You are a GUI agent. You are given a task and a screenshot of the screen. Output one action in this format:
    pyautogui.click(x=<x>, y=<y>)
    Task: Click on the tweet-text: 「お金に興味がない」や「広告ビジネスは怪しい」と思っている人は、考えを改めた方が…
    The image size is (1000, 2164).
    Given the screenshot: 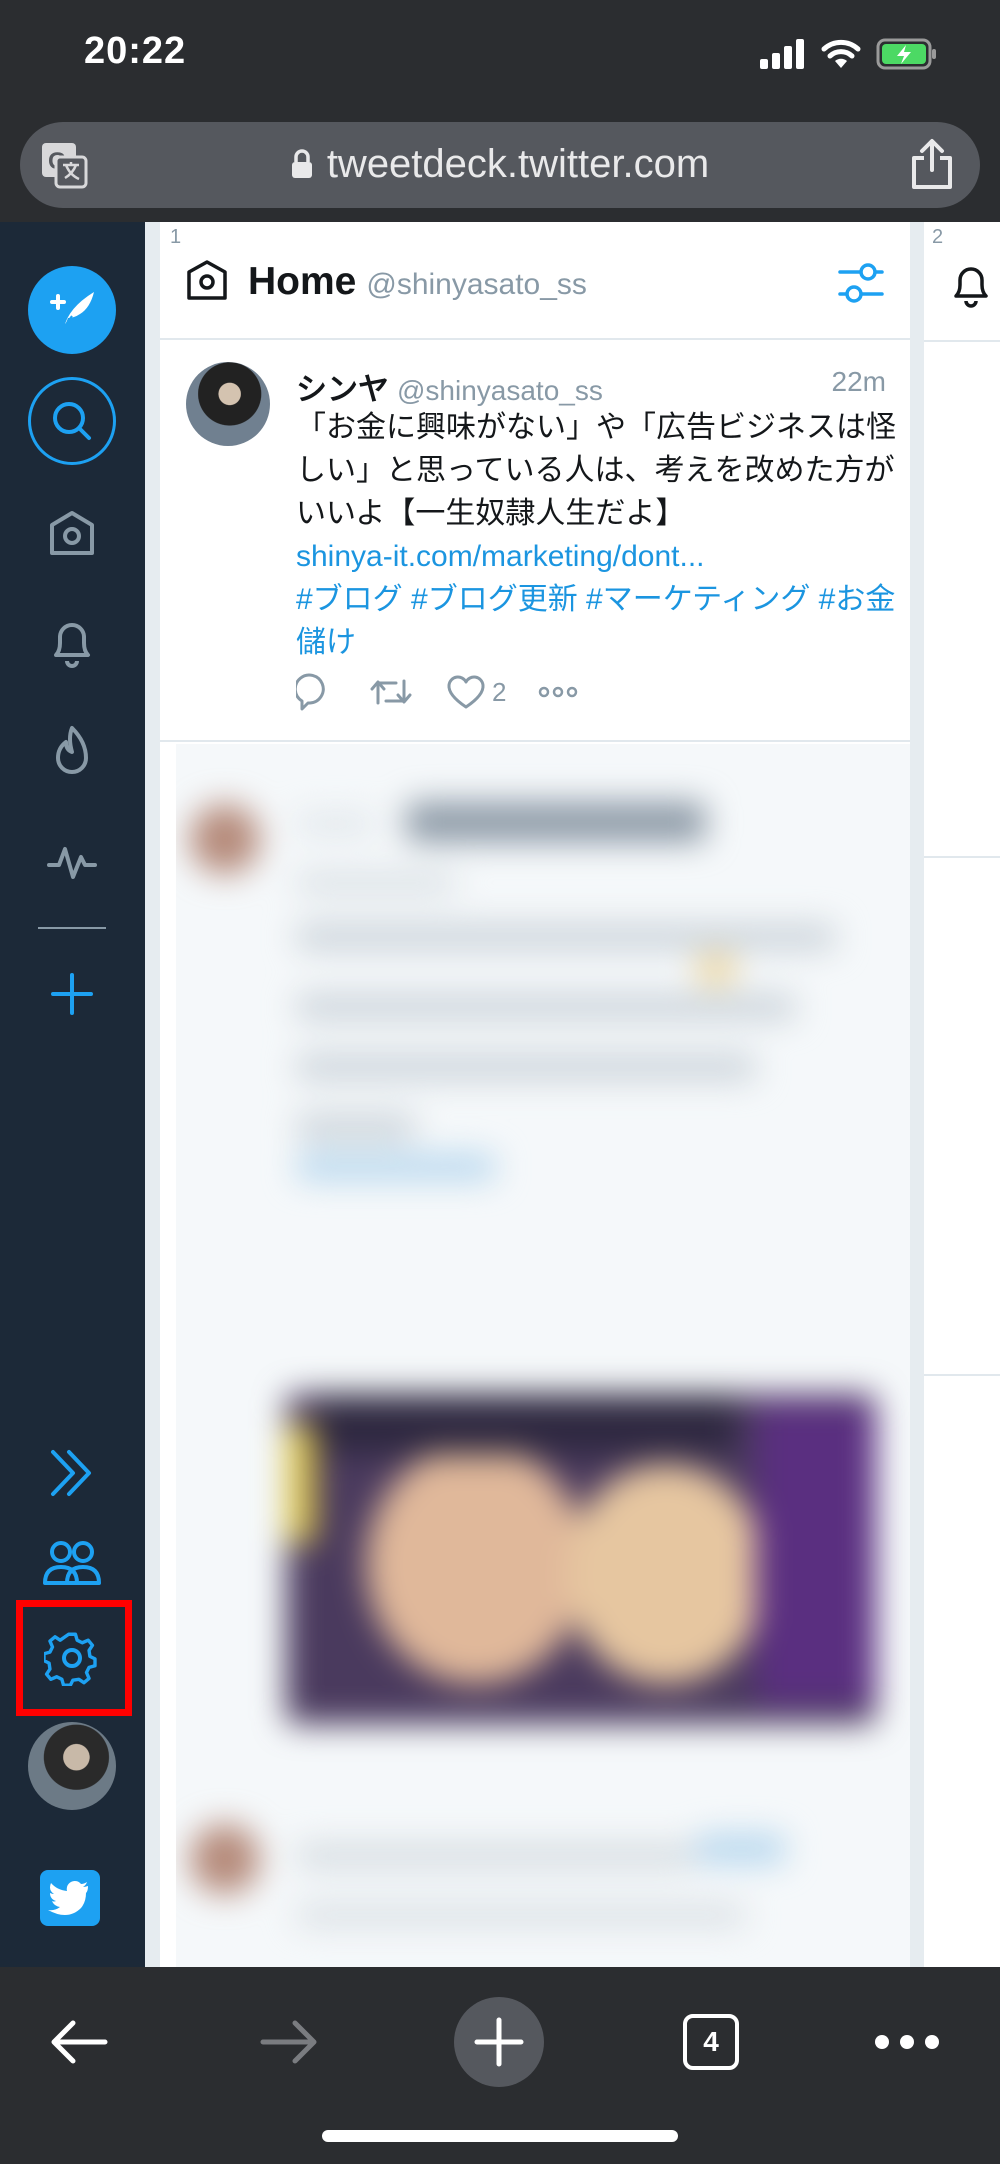 What is the action you would take?
    pyautogui.click(x=596, y=470)
    